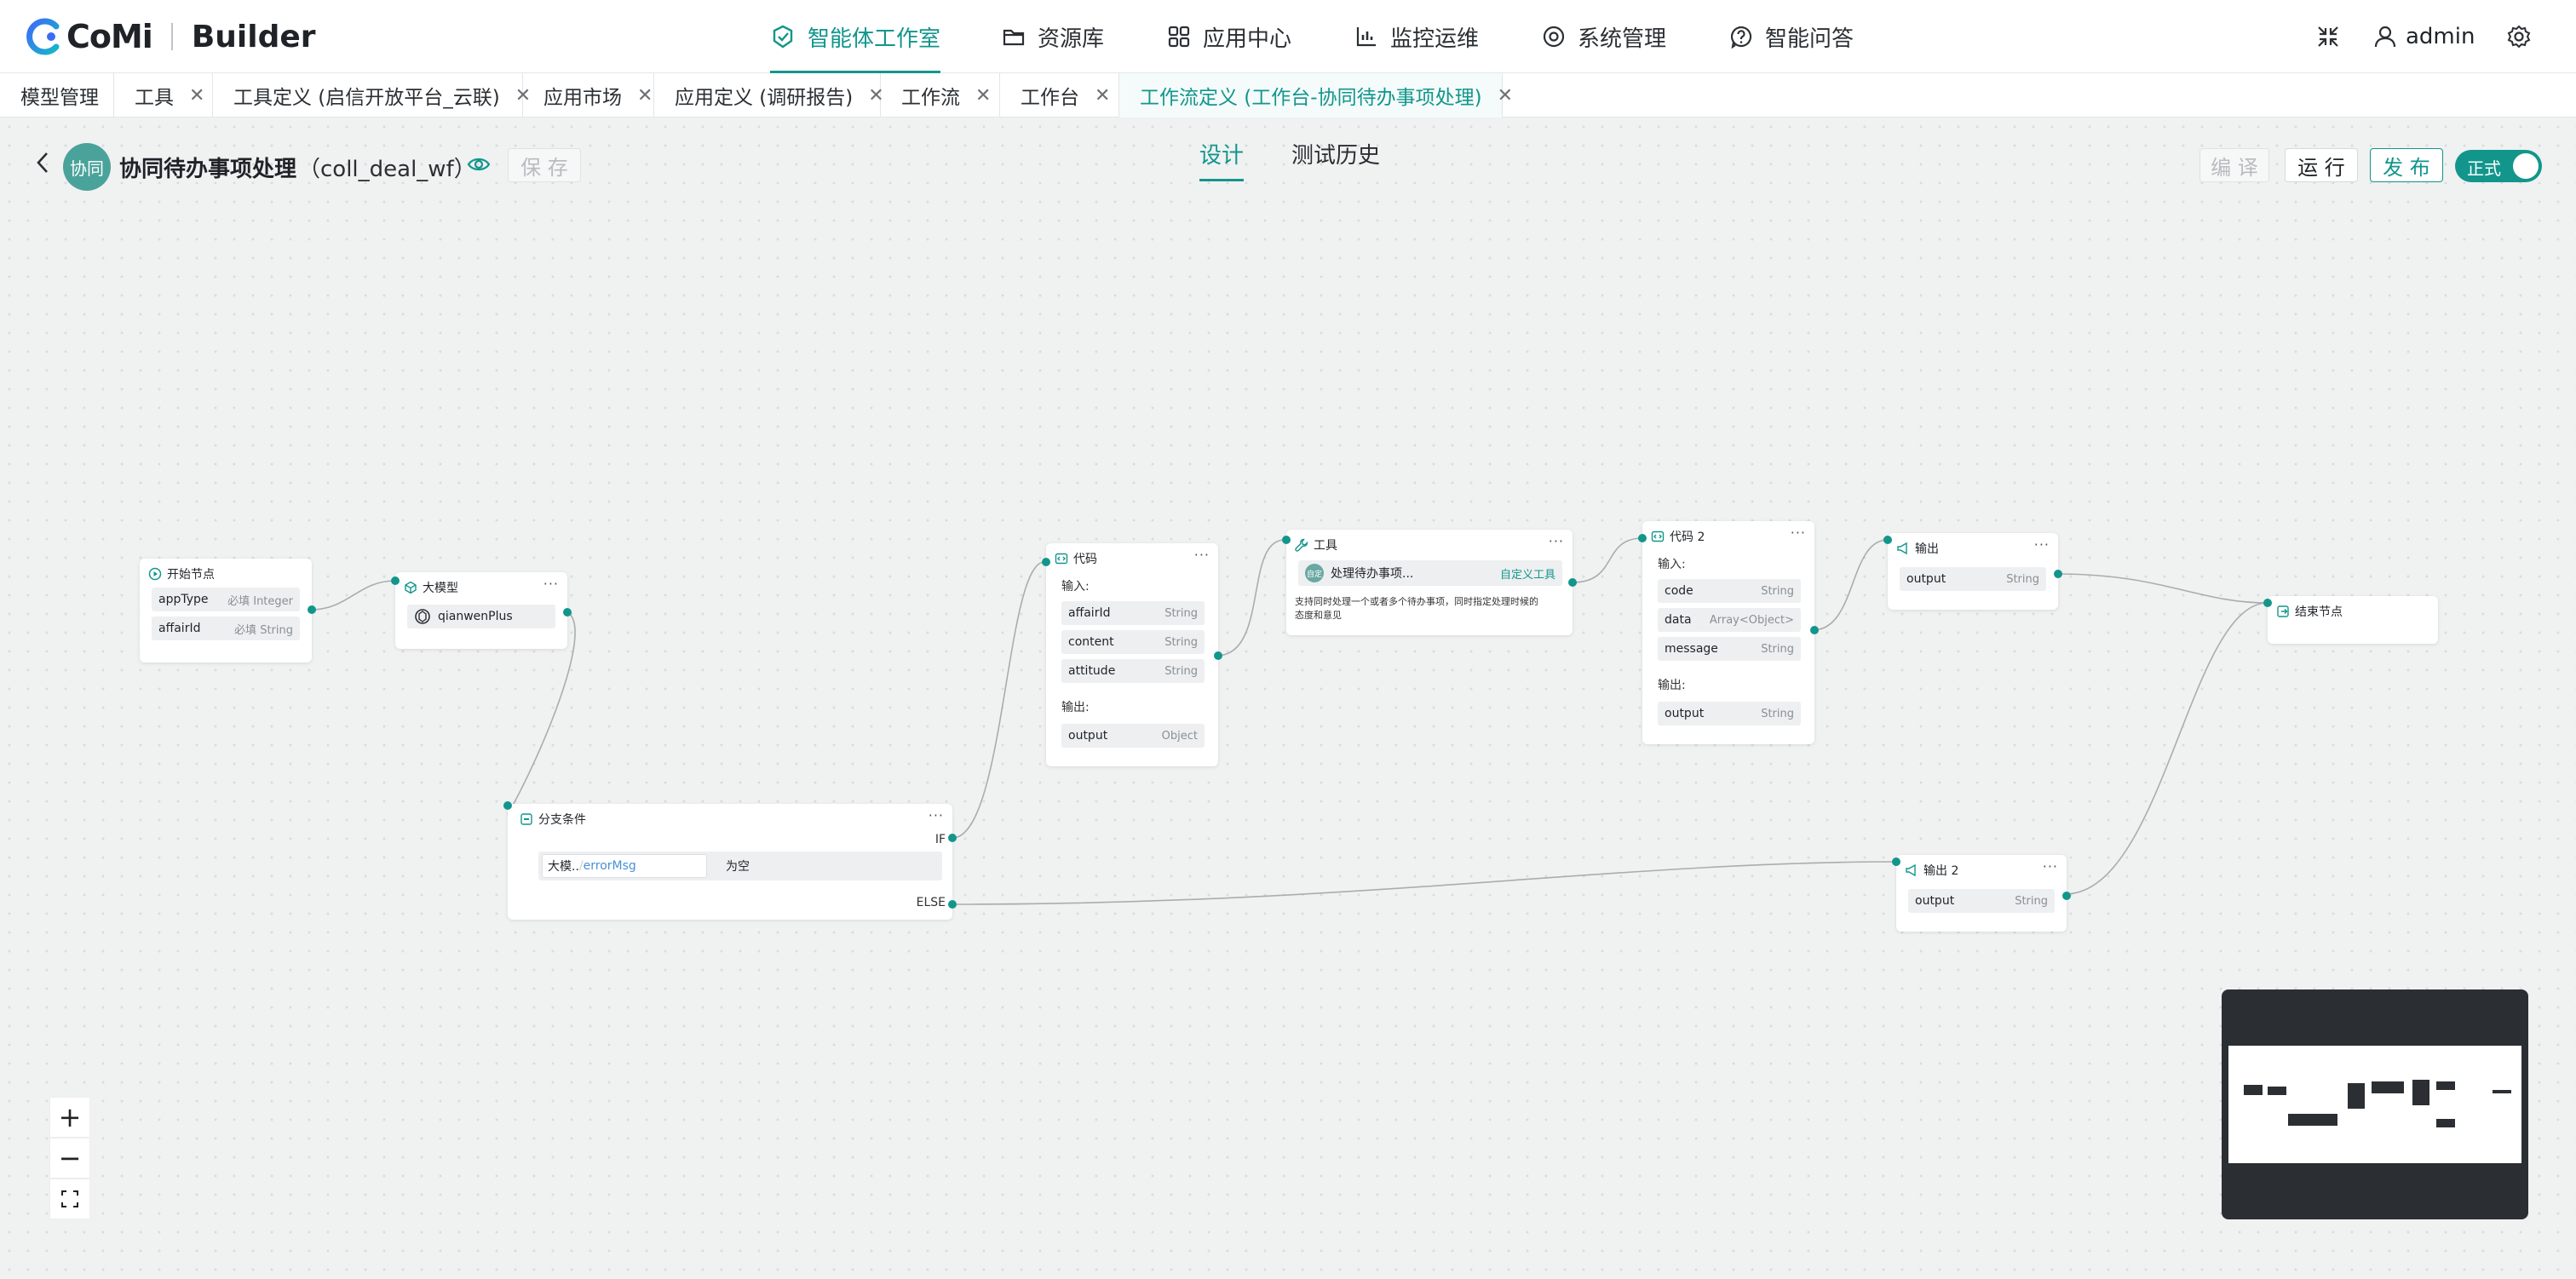 The width and height of the screenshot is (2576, 1279). Describe the element at coordinates (765, 98) in the screenshot. I see `tab-label: 应用定义 (调研报告)` at that location.